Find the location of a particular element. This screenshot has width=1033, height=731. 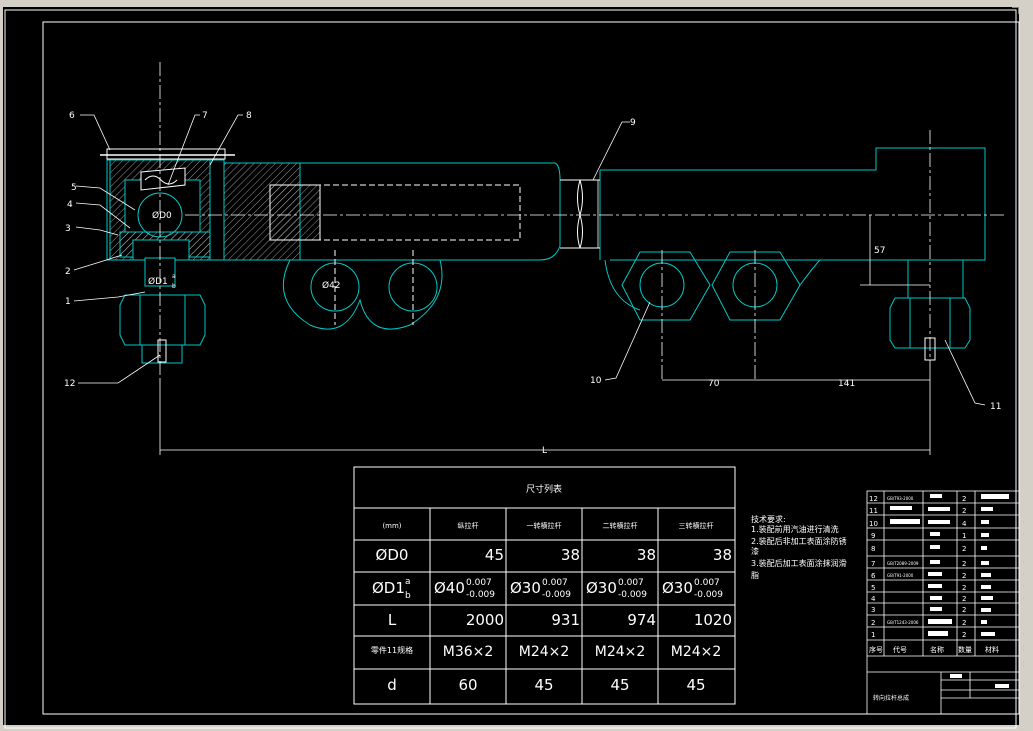

label-d0: ØD0 is located at coordinates (162, 215).